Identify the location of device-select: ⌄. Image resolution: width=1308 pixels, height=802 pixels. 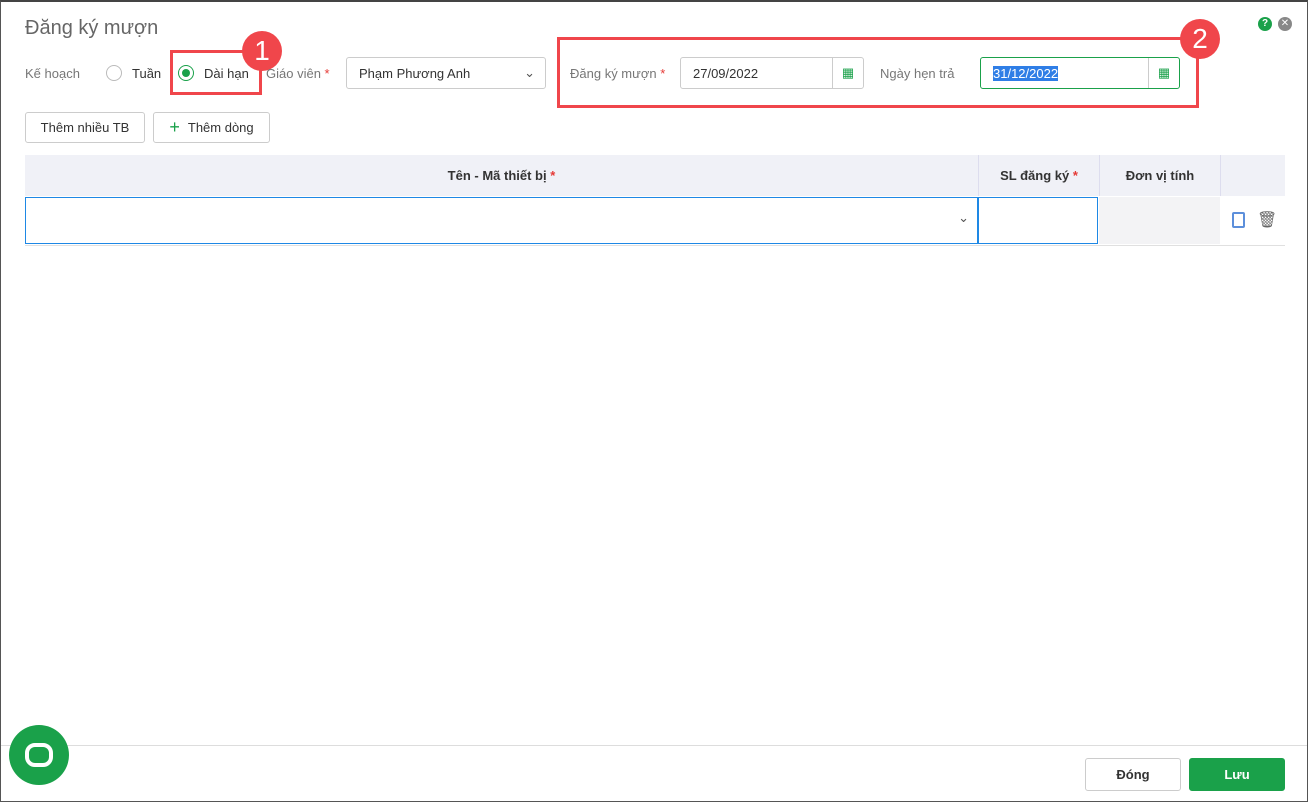
(501, 220).